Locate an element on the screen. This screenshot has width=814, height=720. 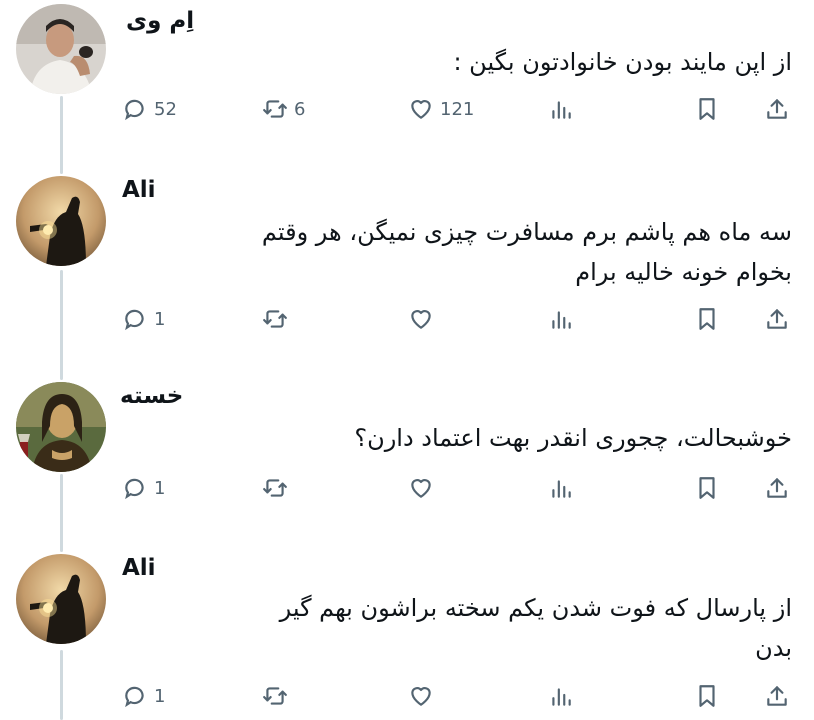
tweet-text: از اپن مایند بودن خانوادتون بگین : is located at coordinates (622, 62).